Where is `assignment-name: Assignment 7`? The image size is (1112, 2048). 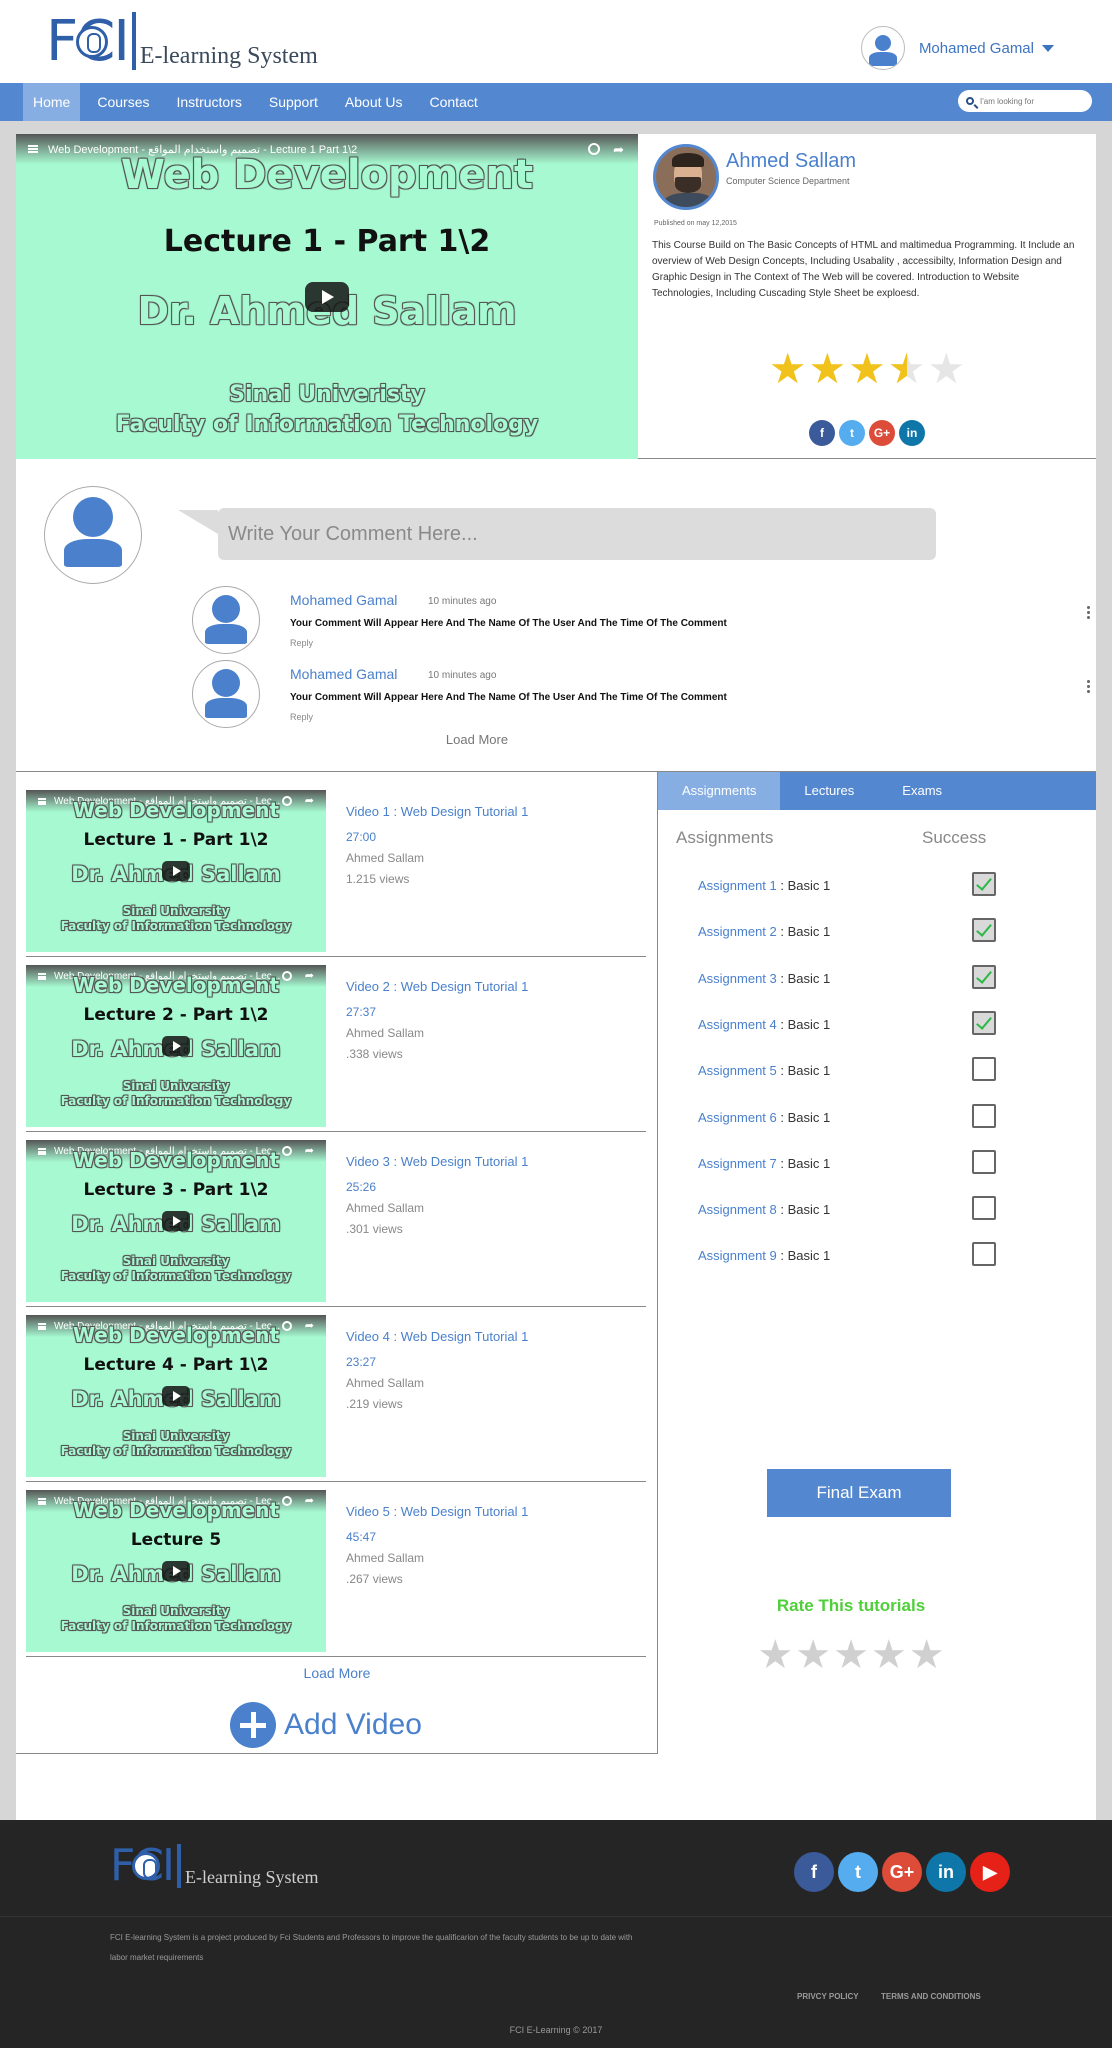 assignment-name: Assignment 7 is located at coordinates (737, 1163).